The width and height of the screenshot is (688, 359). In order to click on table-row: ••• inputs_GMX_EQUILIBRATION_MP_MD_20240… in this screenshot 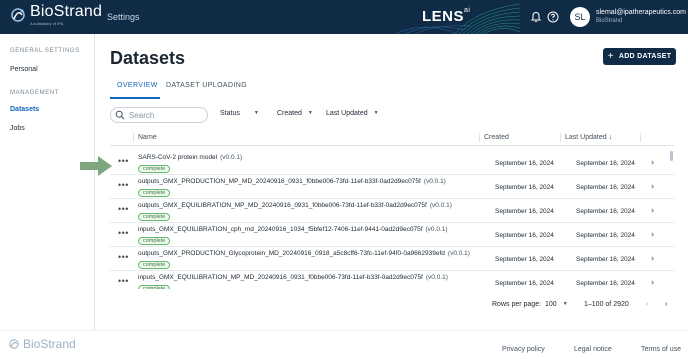, I will do `click(392, 280)`.